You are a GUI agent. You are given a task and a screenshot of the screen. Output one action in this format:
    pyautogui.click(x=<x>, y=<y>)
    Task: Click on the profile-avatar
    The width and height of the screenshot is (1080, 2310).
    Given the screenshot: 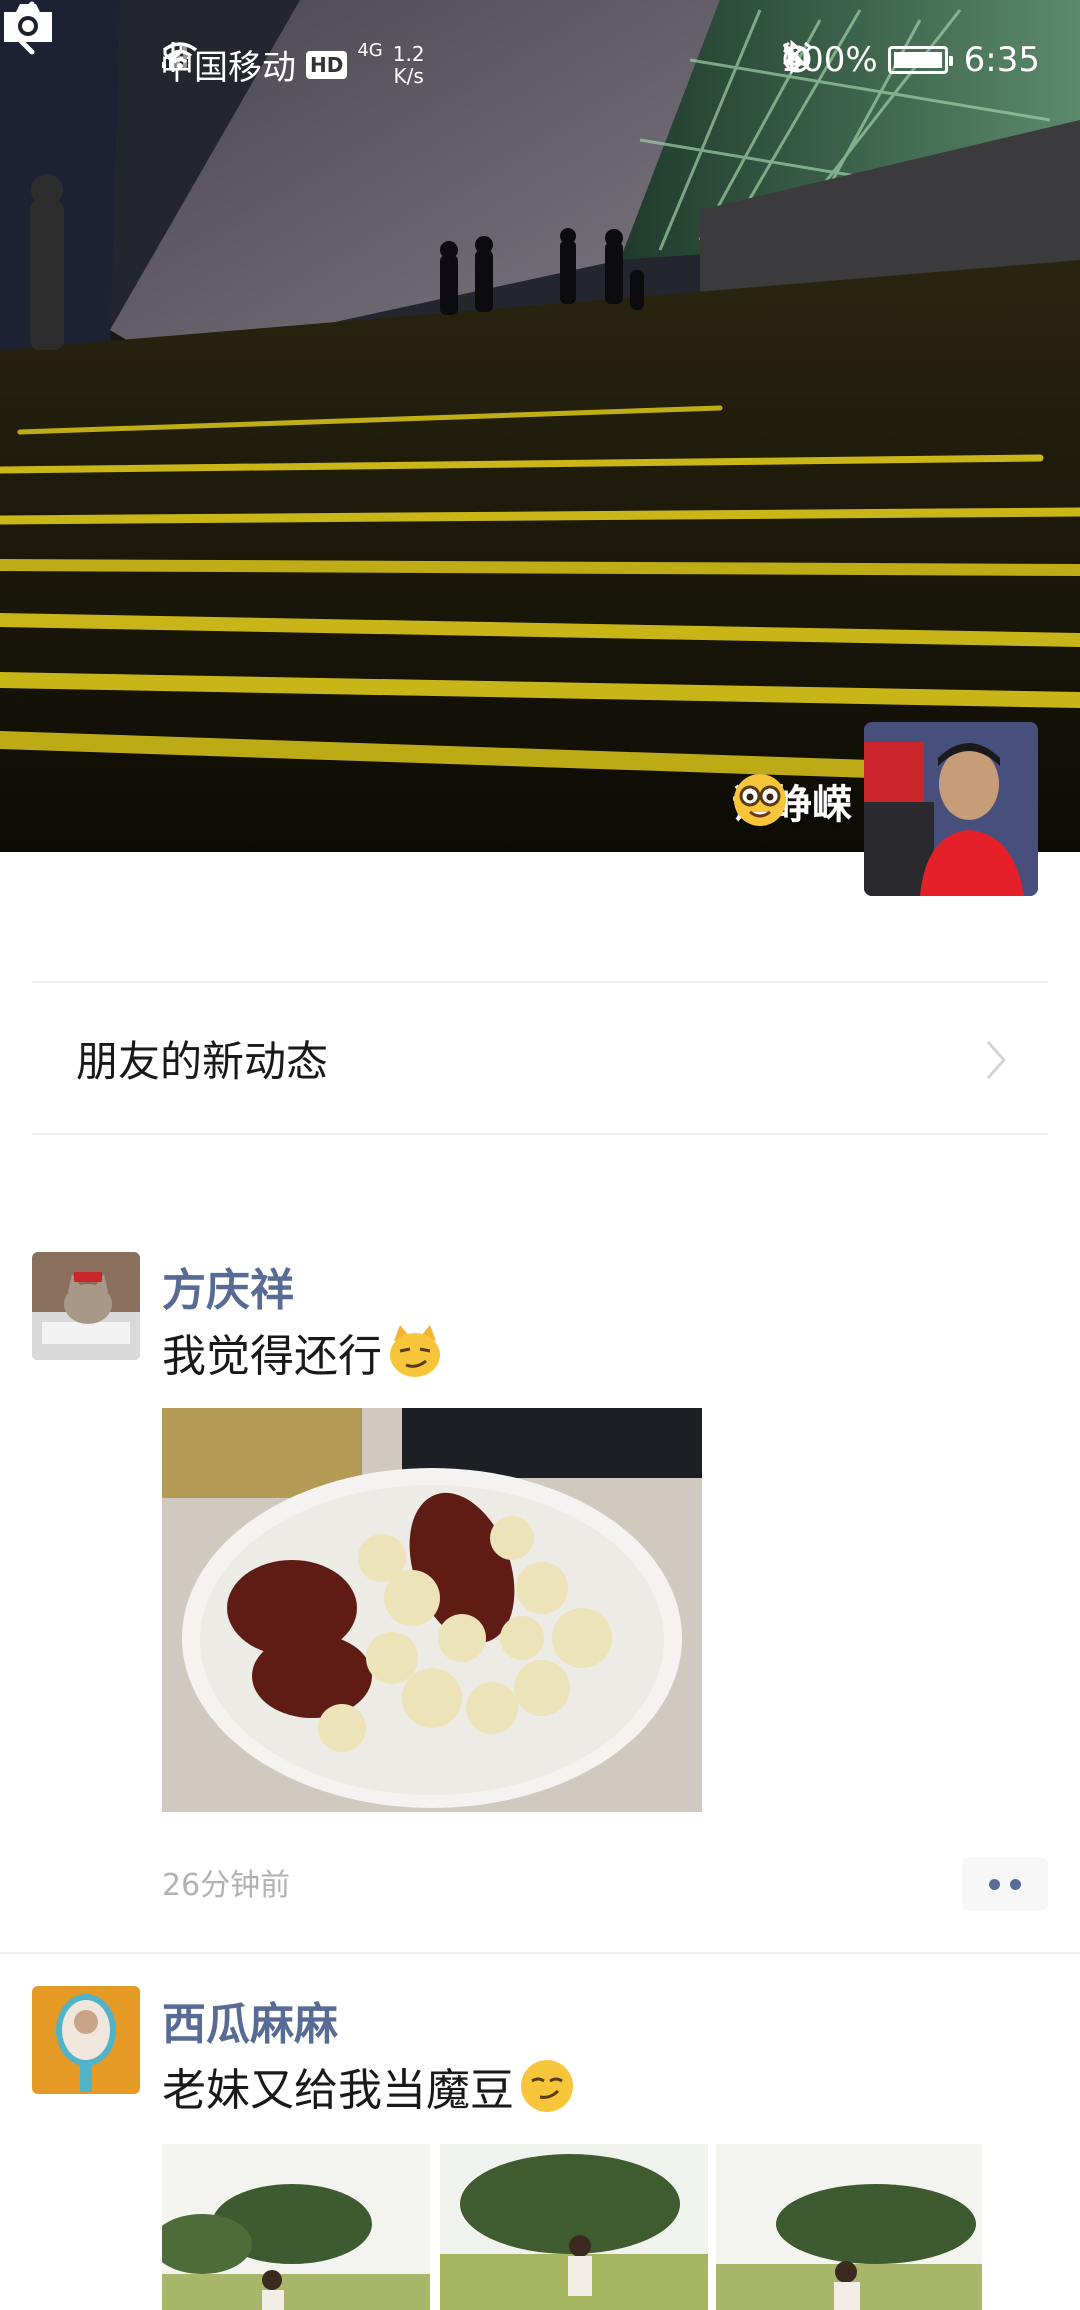 What is the action you would take?
    pyautogui.click(x=951, y=809)
    